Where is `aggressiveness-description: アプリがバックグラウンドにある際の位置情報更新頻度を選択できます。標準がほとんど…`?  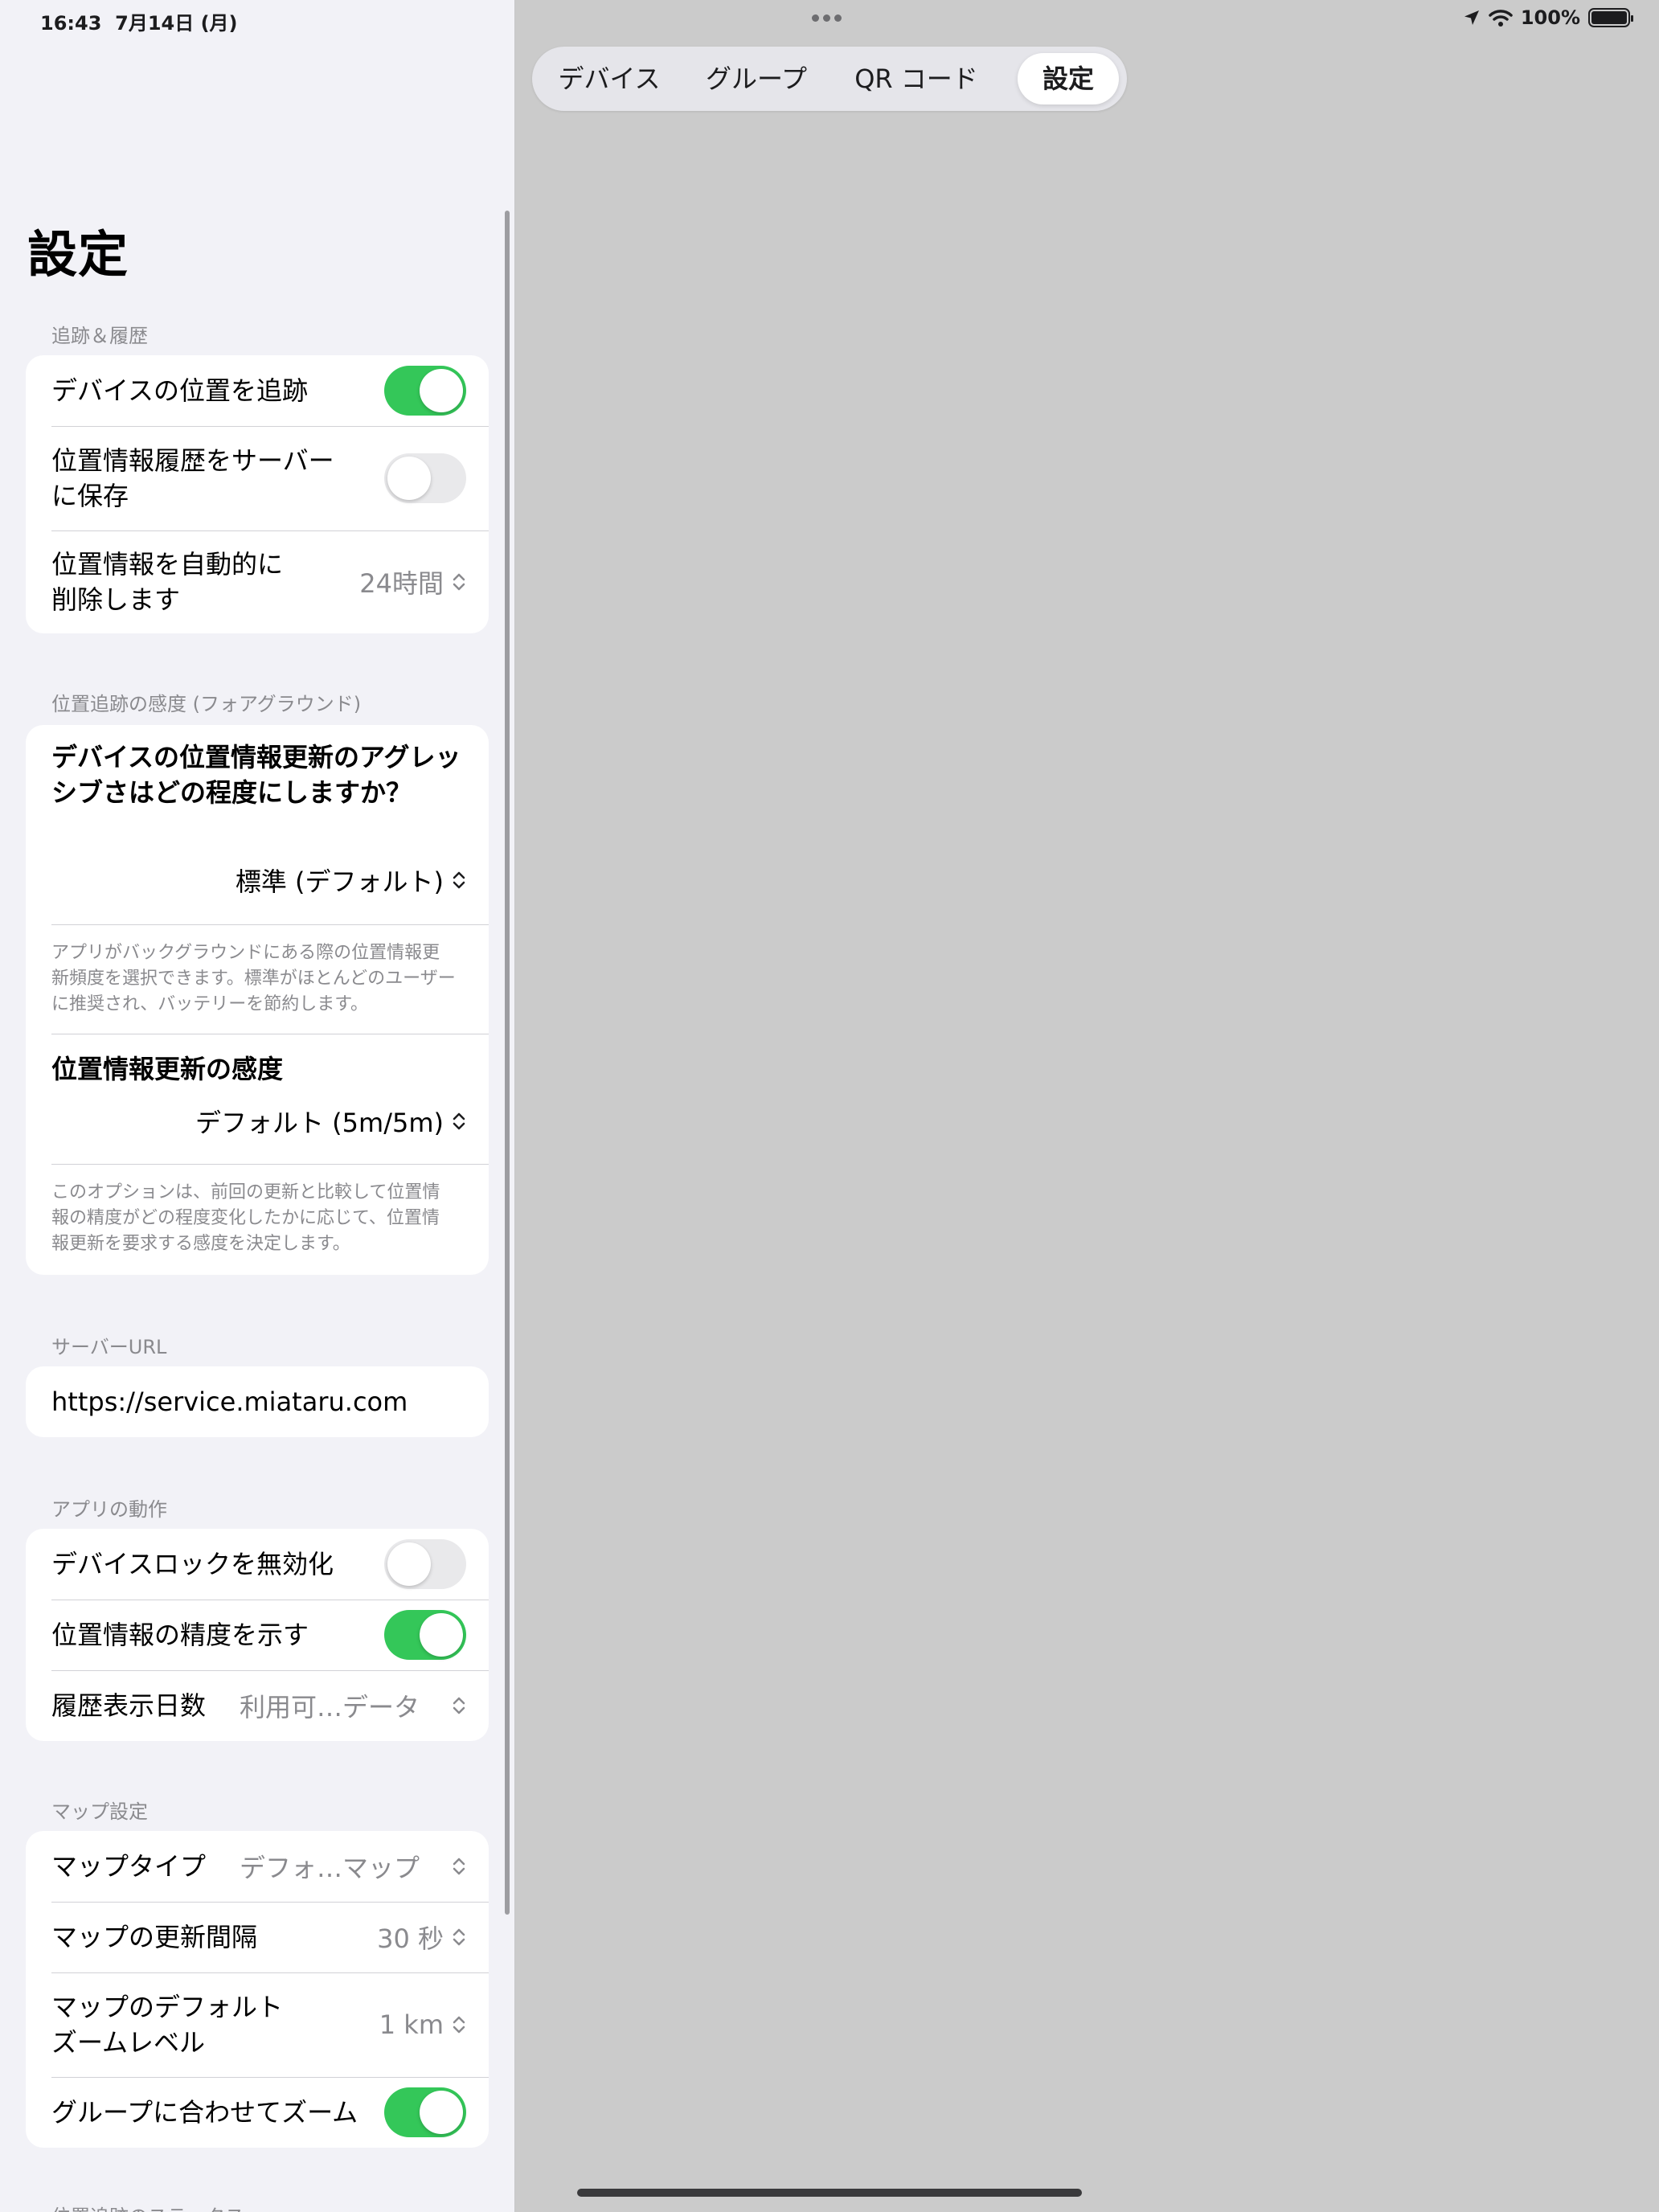 aggressiveness-description: アプリがバックグラウンドにある際の位置情報更新頻度を選択できます。標準がほとんど… is located at coordinates (253, 978).